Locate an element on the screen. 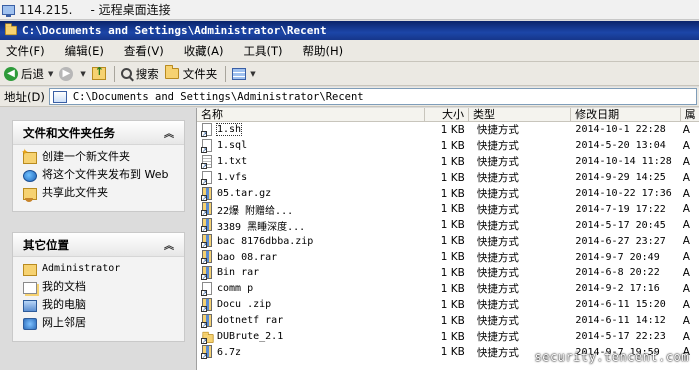  menu-favorites: 收藏(A) is located at coordinates (204, 51).